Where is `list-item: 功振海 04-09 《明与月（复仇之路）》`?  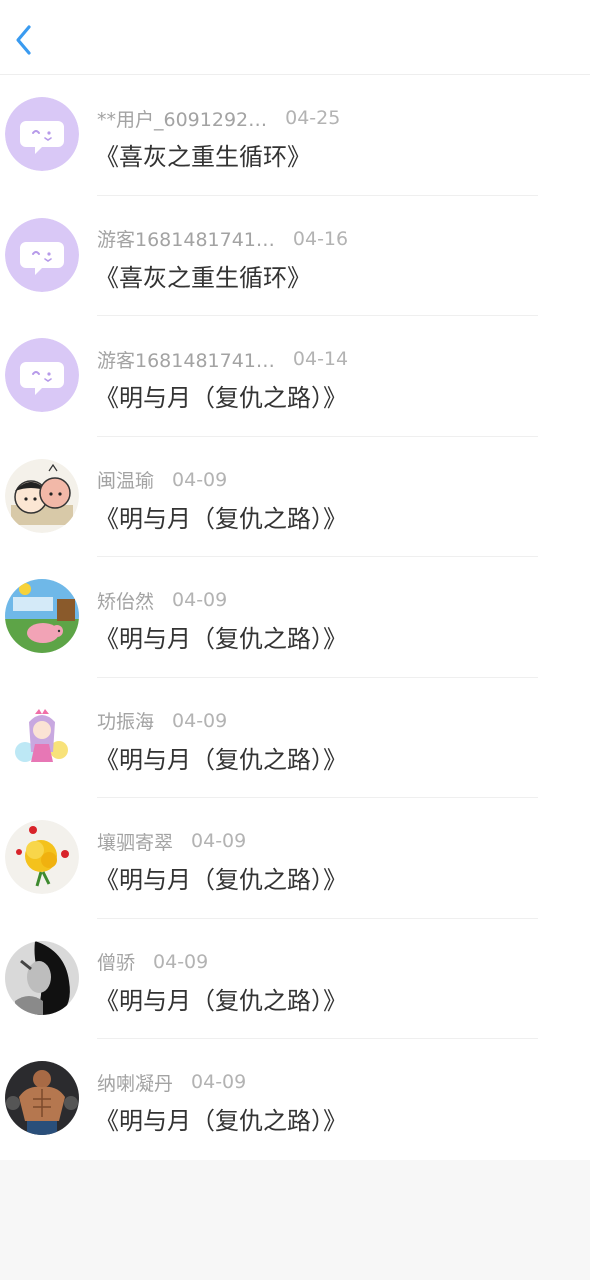
list-item: 功振海 04-09 《明与月（复仇之路）》 is located at coordinates (295, 738).